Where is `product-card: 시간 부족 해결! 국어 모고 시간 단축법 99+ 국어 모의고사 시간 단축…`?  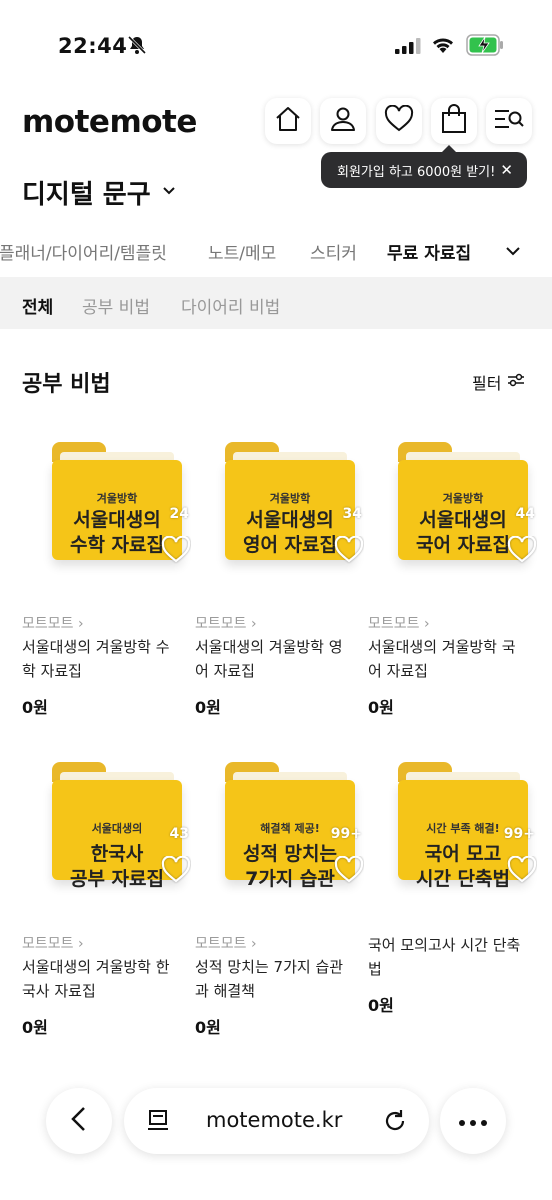 product-card: 시간 부족 해결! 국어 모고 시간 단축법 99+ 국어 모의고사 시간 단축… is located at coordinates (452, 882).